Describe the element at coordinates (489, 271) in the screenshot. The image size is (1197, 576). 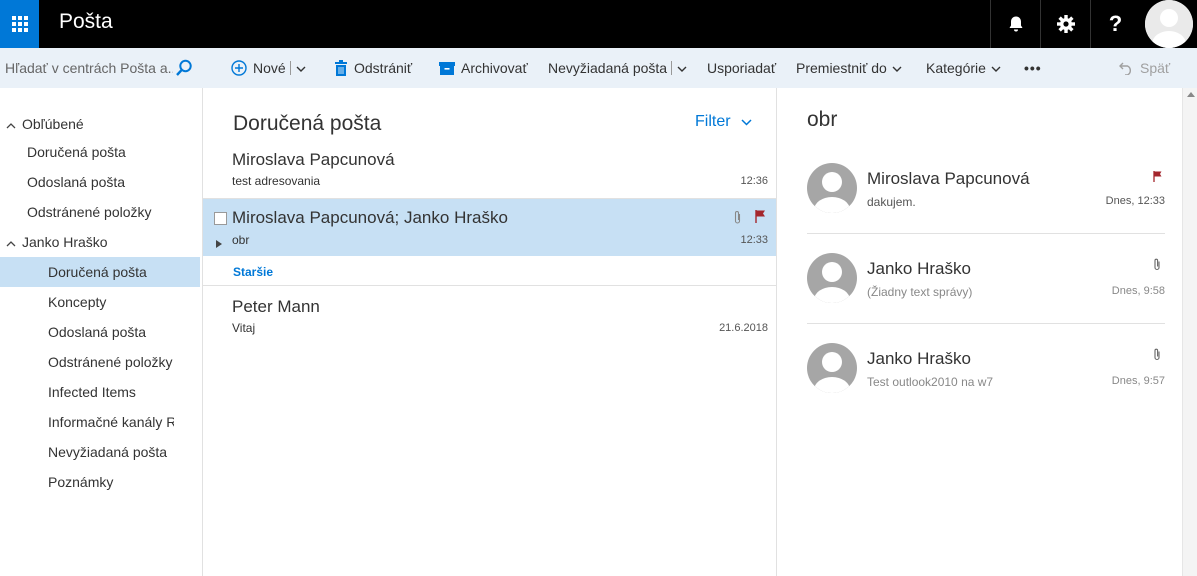
I see `group-header-older: Staršie` at that location.